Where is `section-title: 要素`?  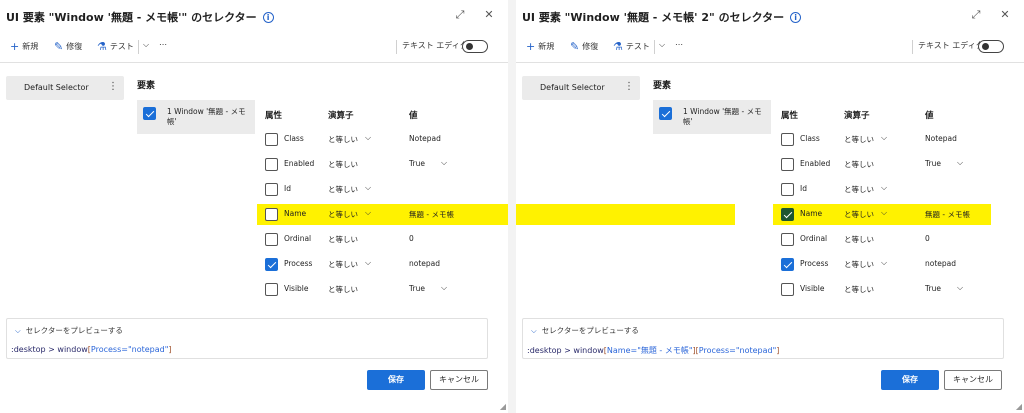 section-title: 要素 is located at coordinates (146, 86).